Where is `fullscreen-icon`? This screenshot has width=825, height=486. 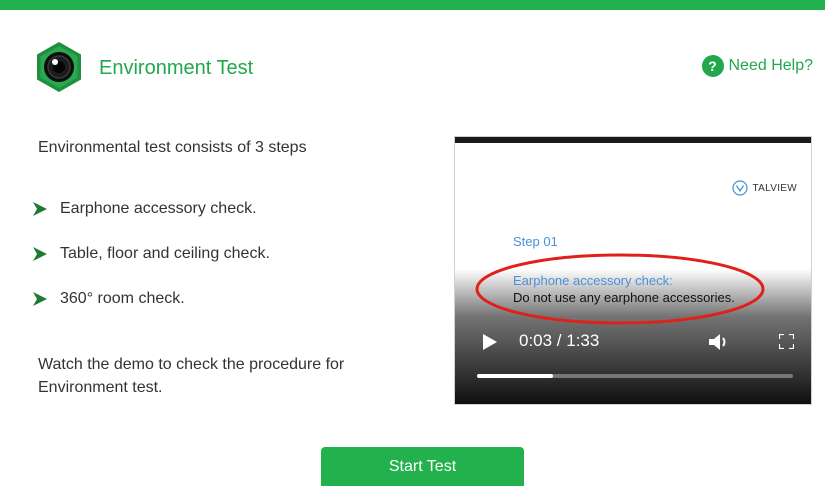
fullscreen-icon is located at coordinates (786, 341).